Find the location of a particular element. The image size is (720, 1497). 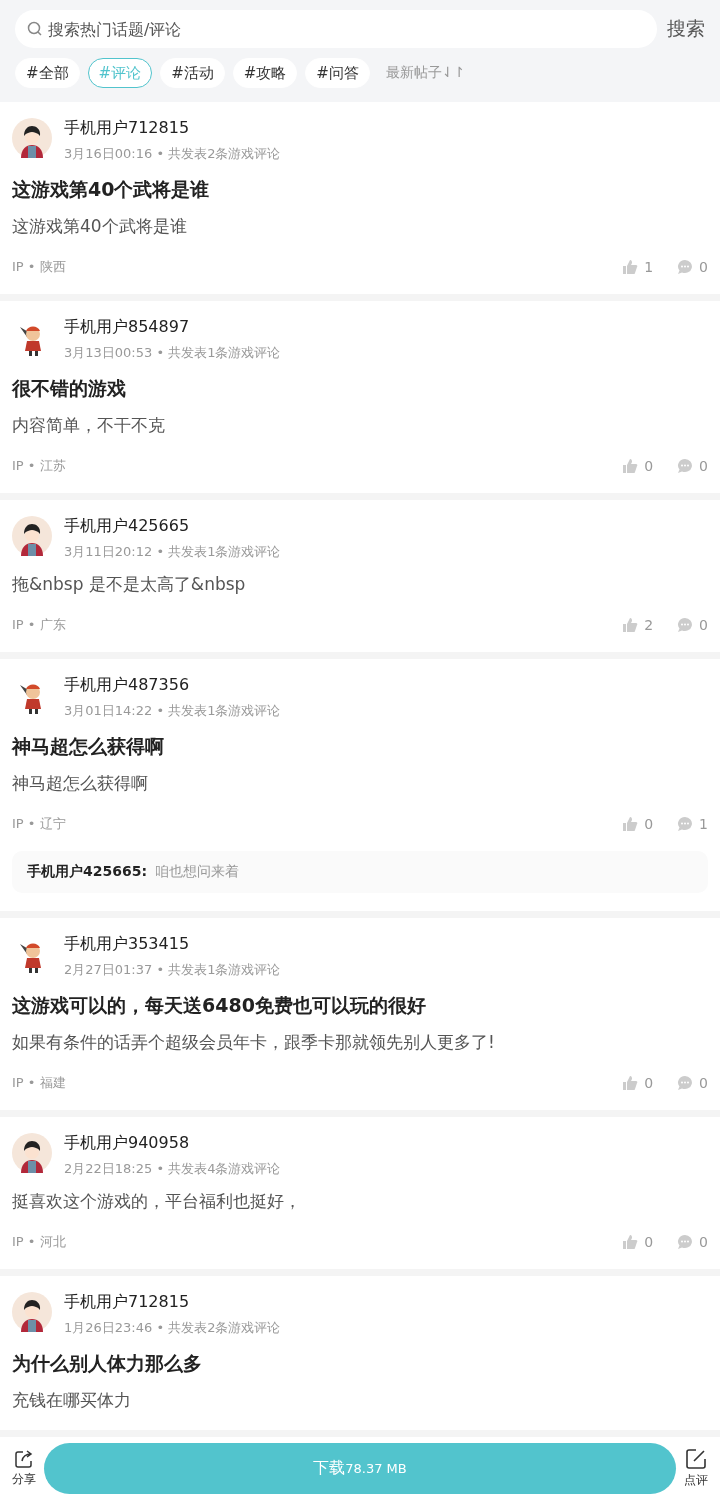

post-body: 神马超怎么获得啊 is located at coordinates (80, 783).